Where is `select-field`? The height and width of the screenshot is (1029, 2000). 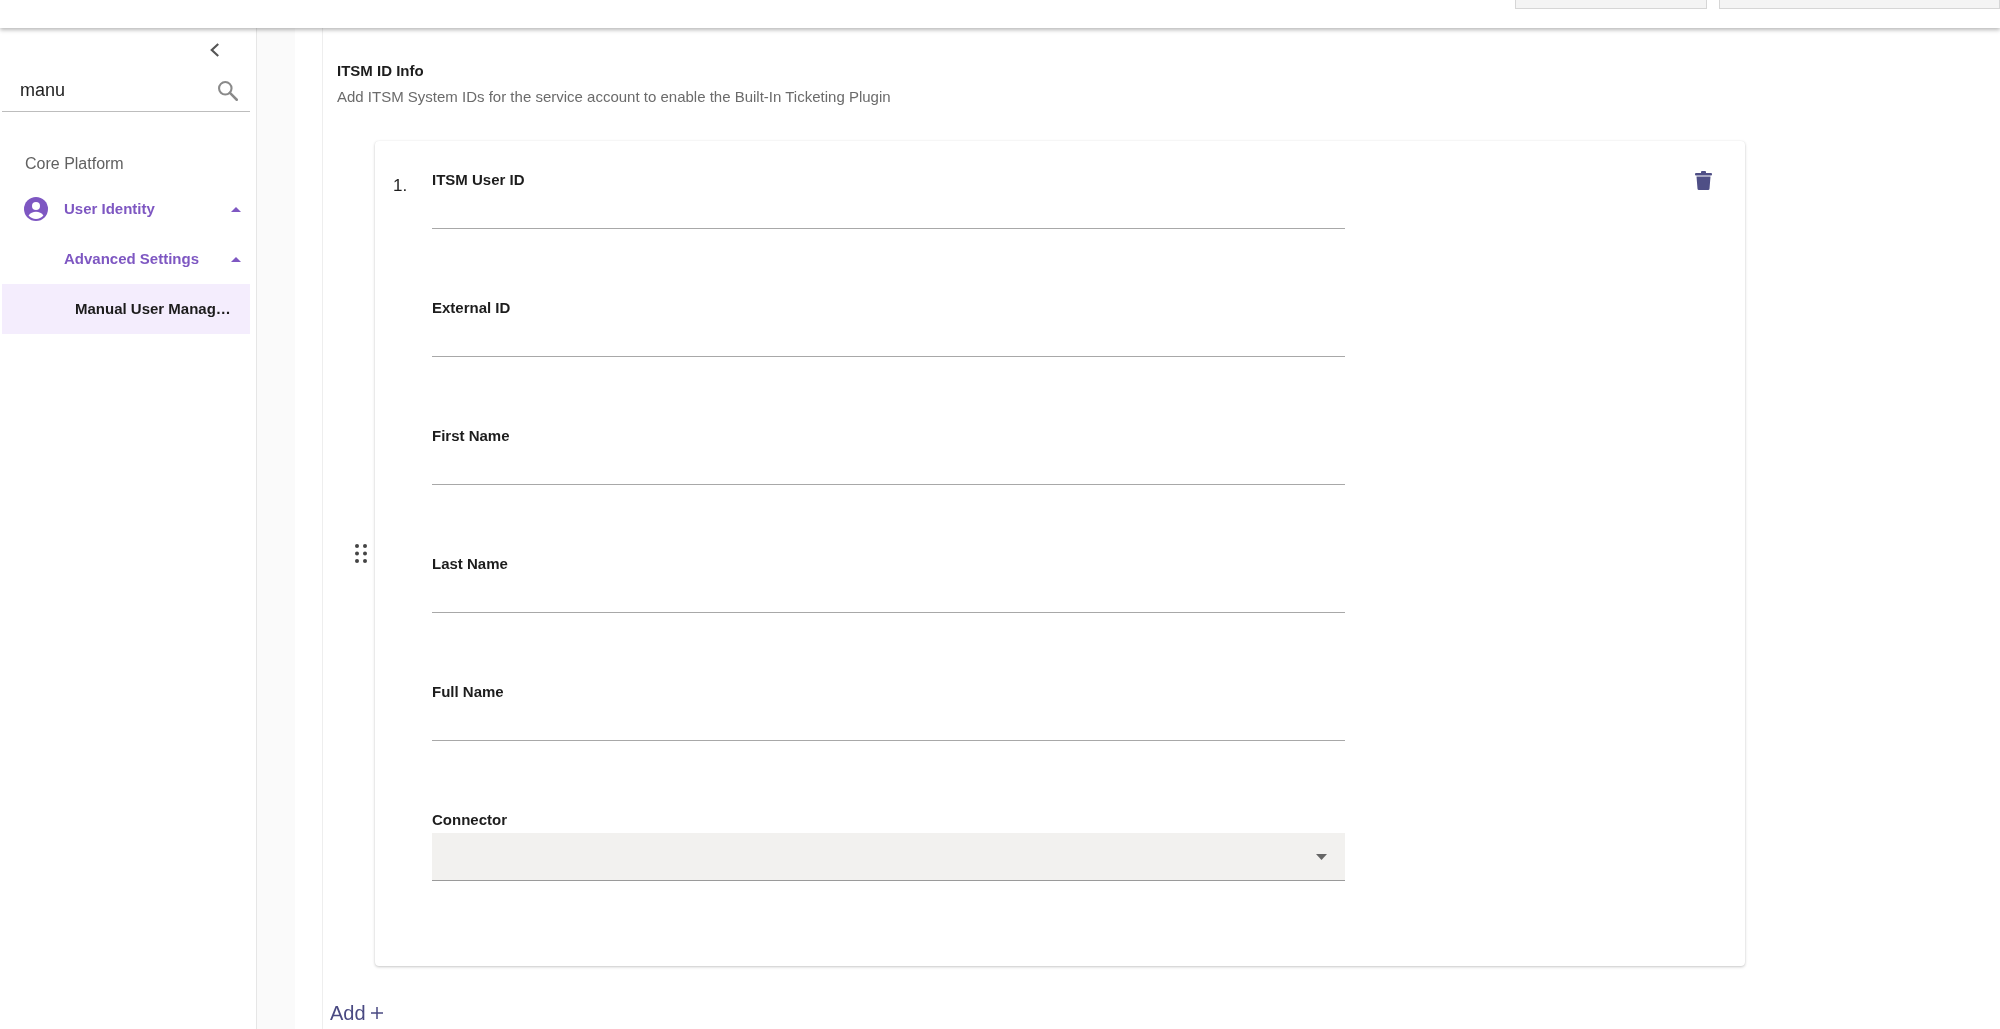 select-field is located at coordinates (888, 857).